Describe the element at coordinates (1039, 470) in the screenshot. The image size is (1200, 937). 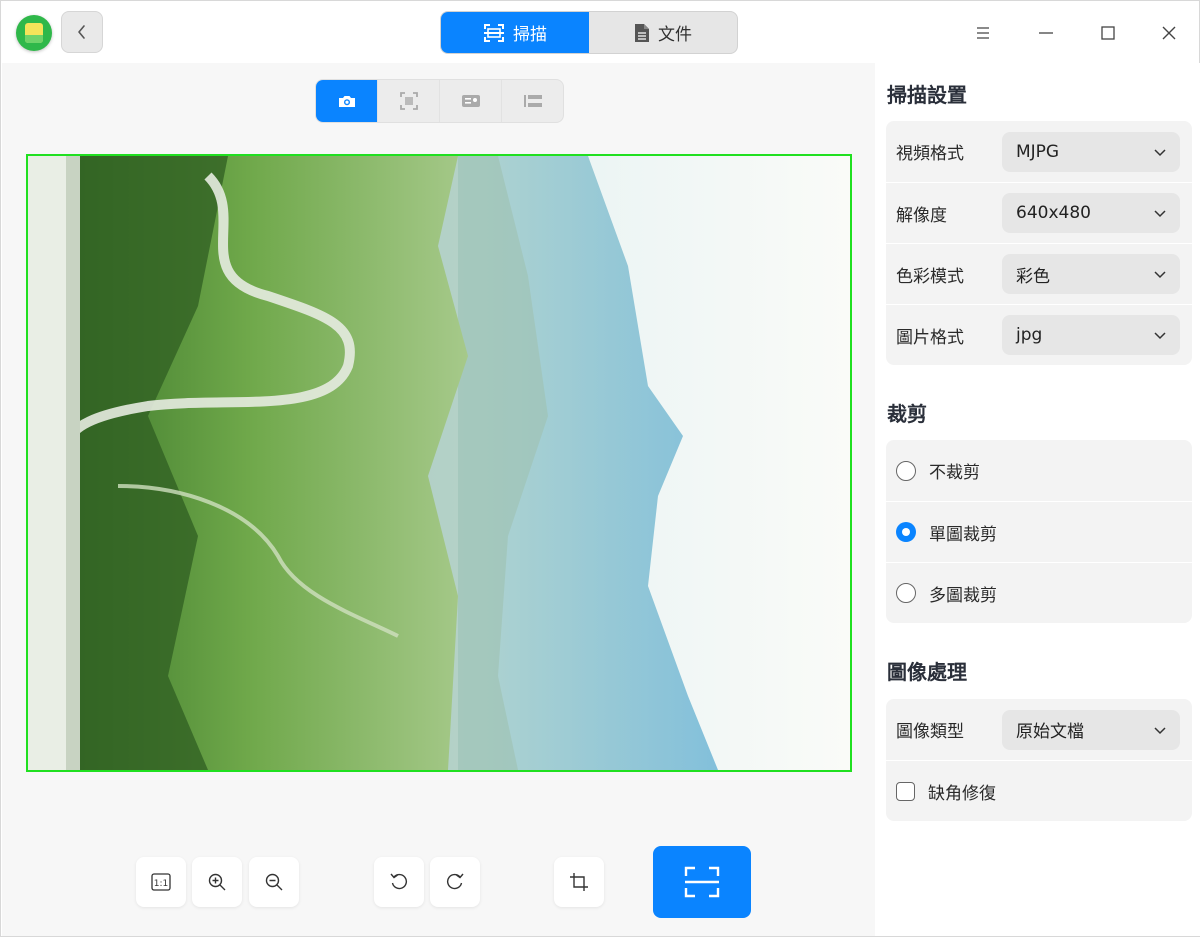
I see `crop-option-none: 不裁剪` at that location.